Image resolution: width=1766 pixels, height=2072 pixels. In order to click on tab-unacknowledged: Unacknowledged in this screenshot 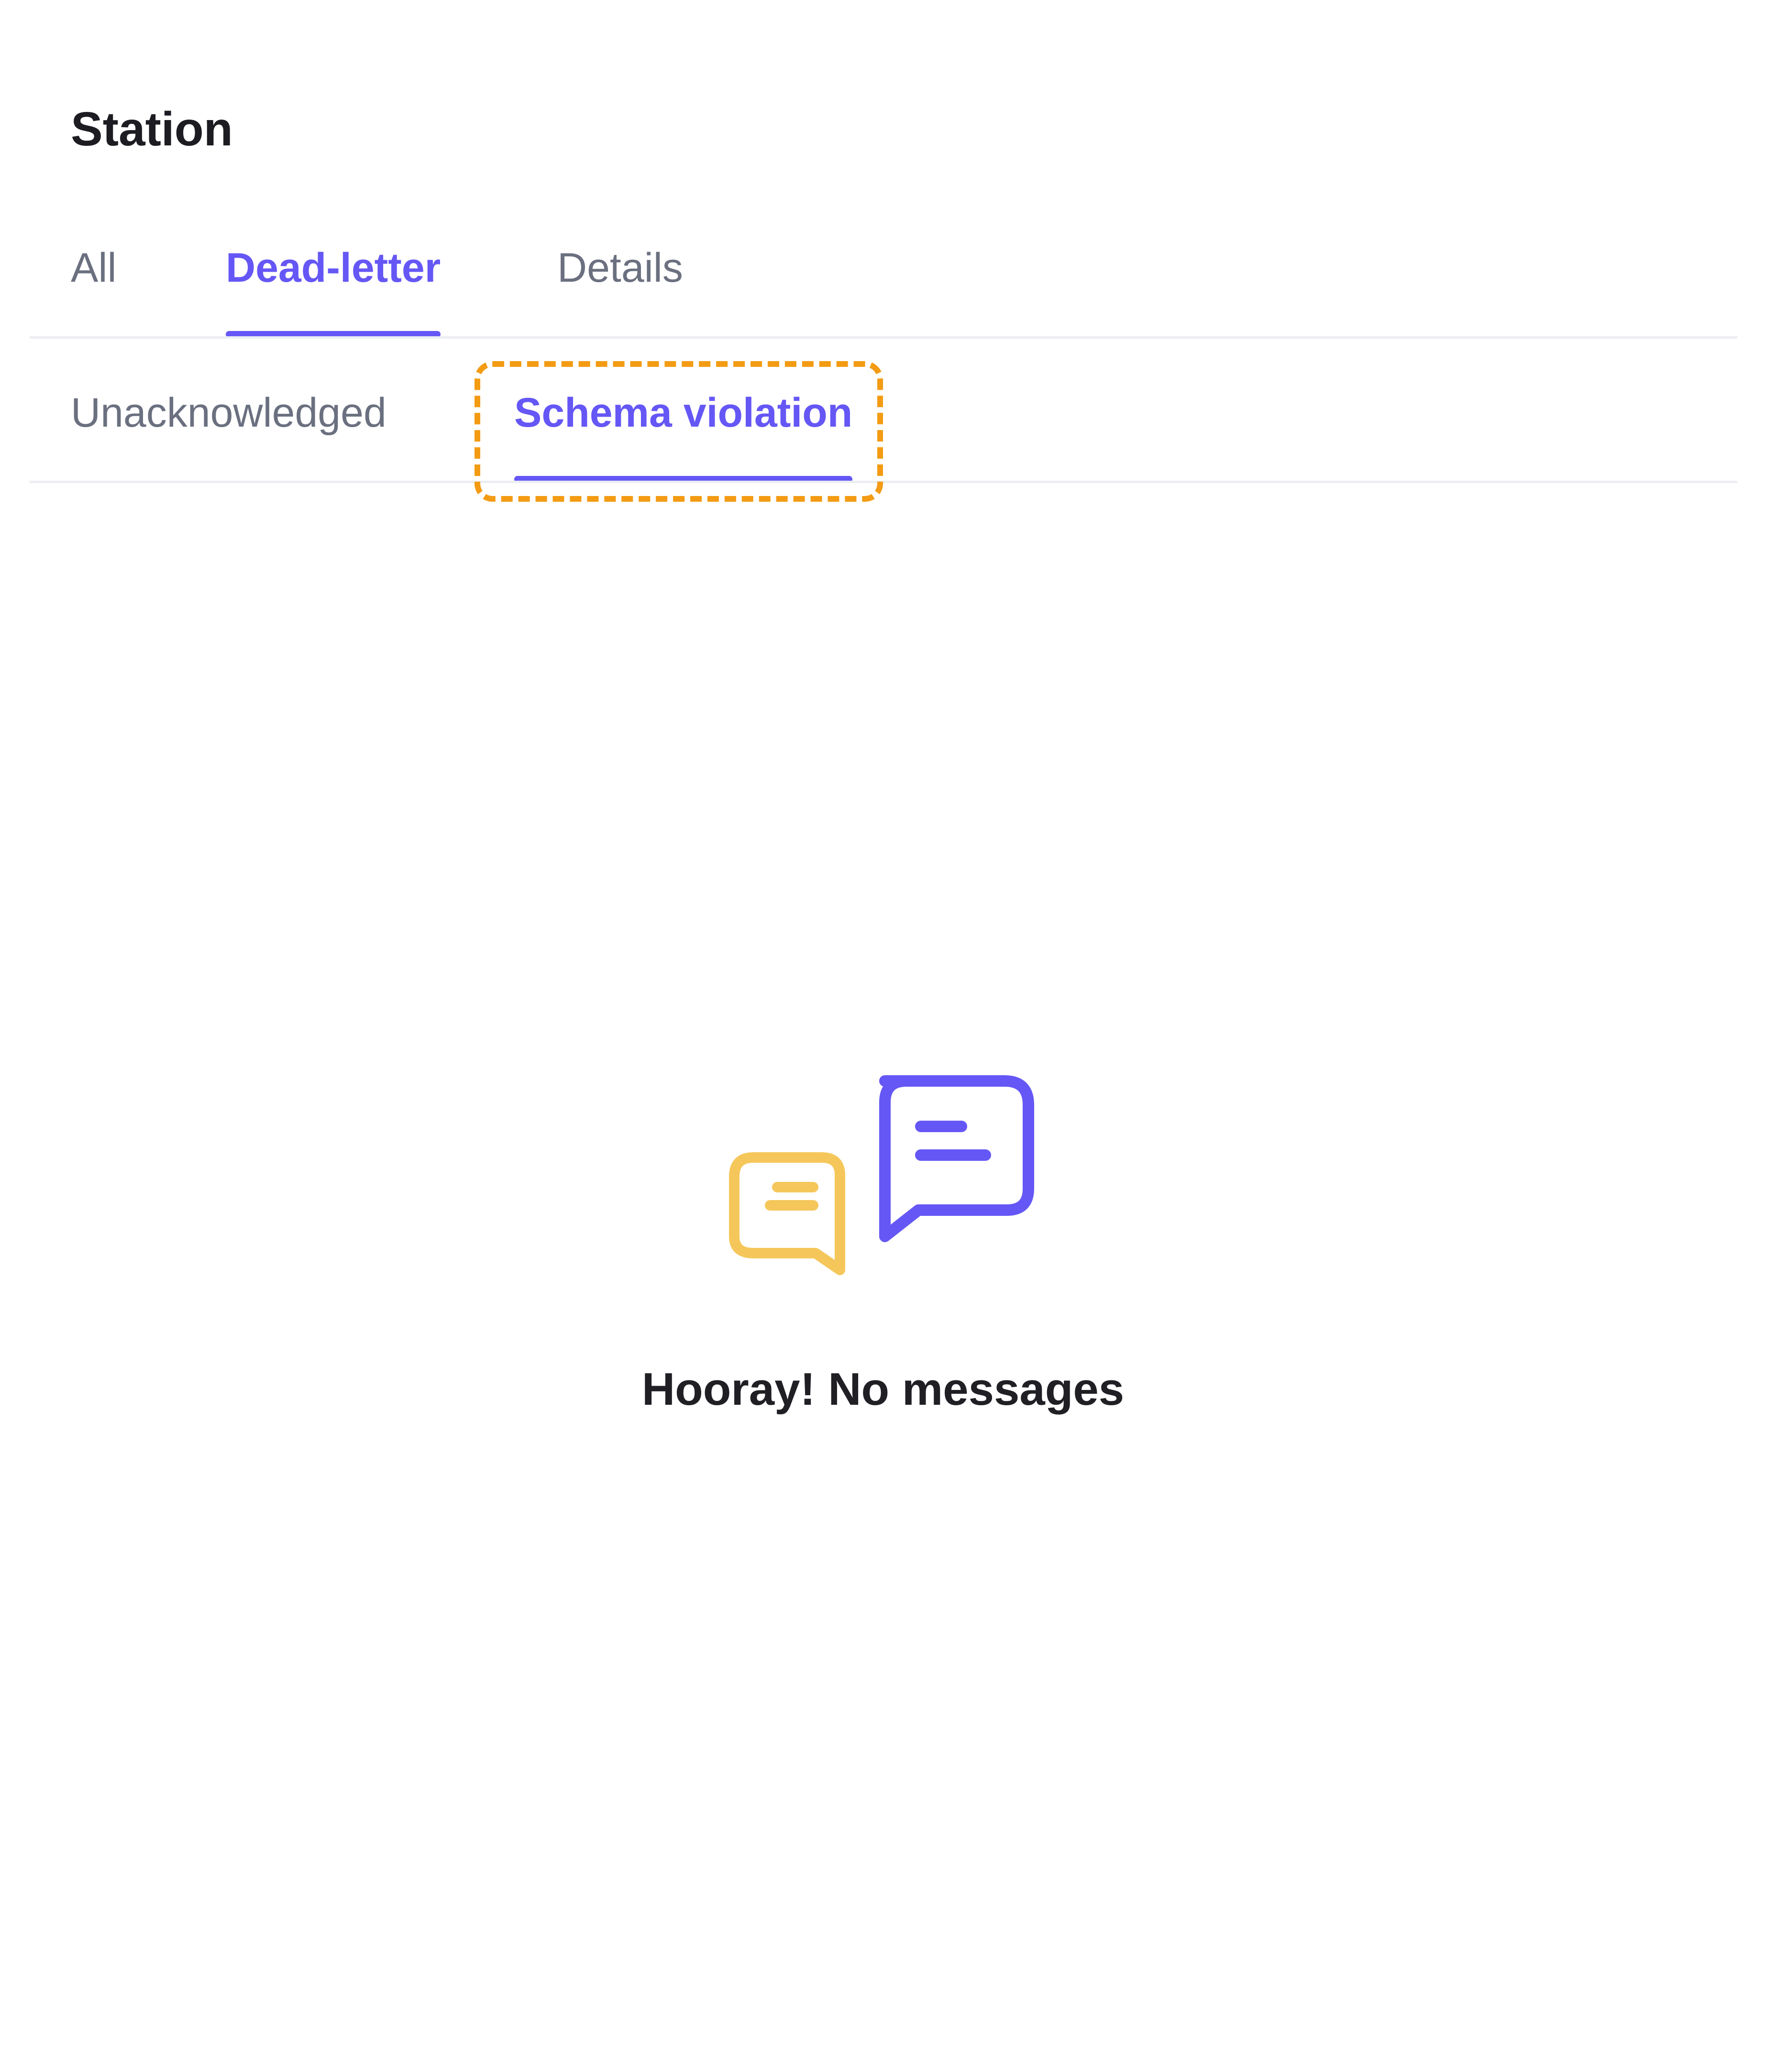, I will do `click(228, 434)`.